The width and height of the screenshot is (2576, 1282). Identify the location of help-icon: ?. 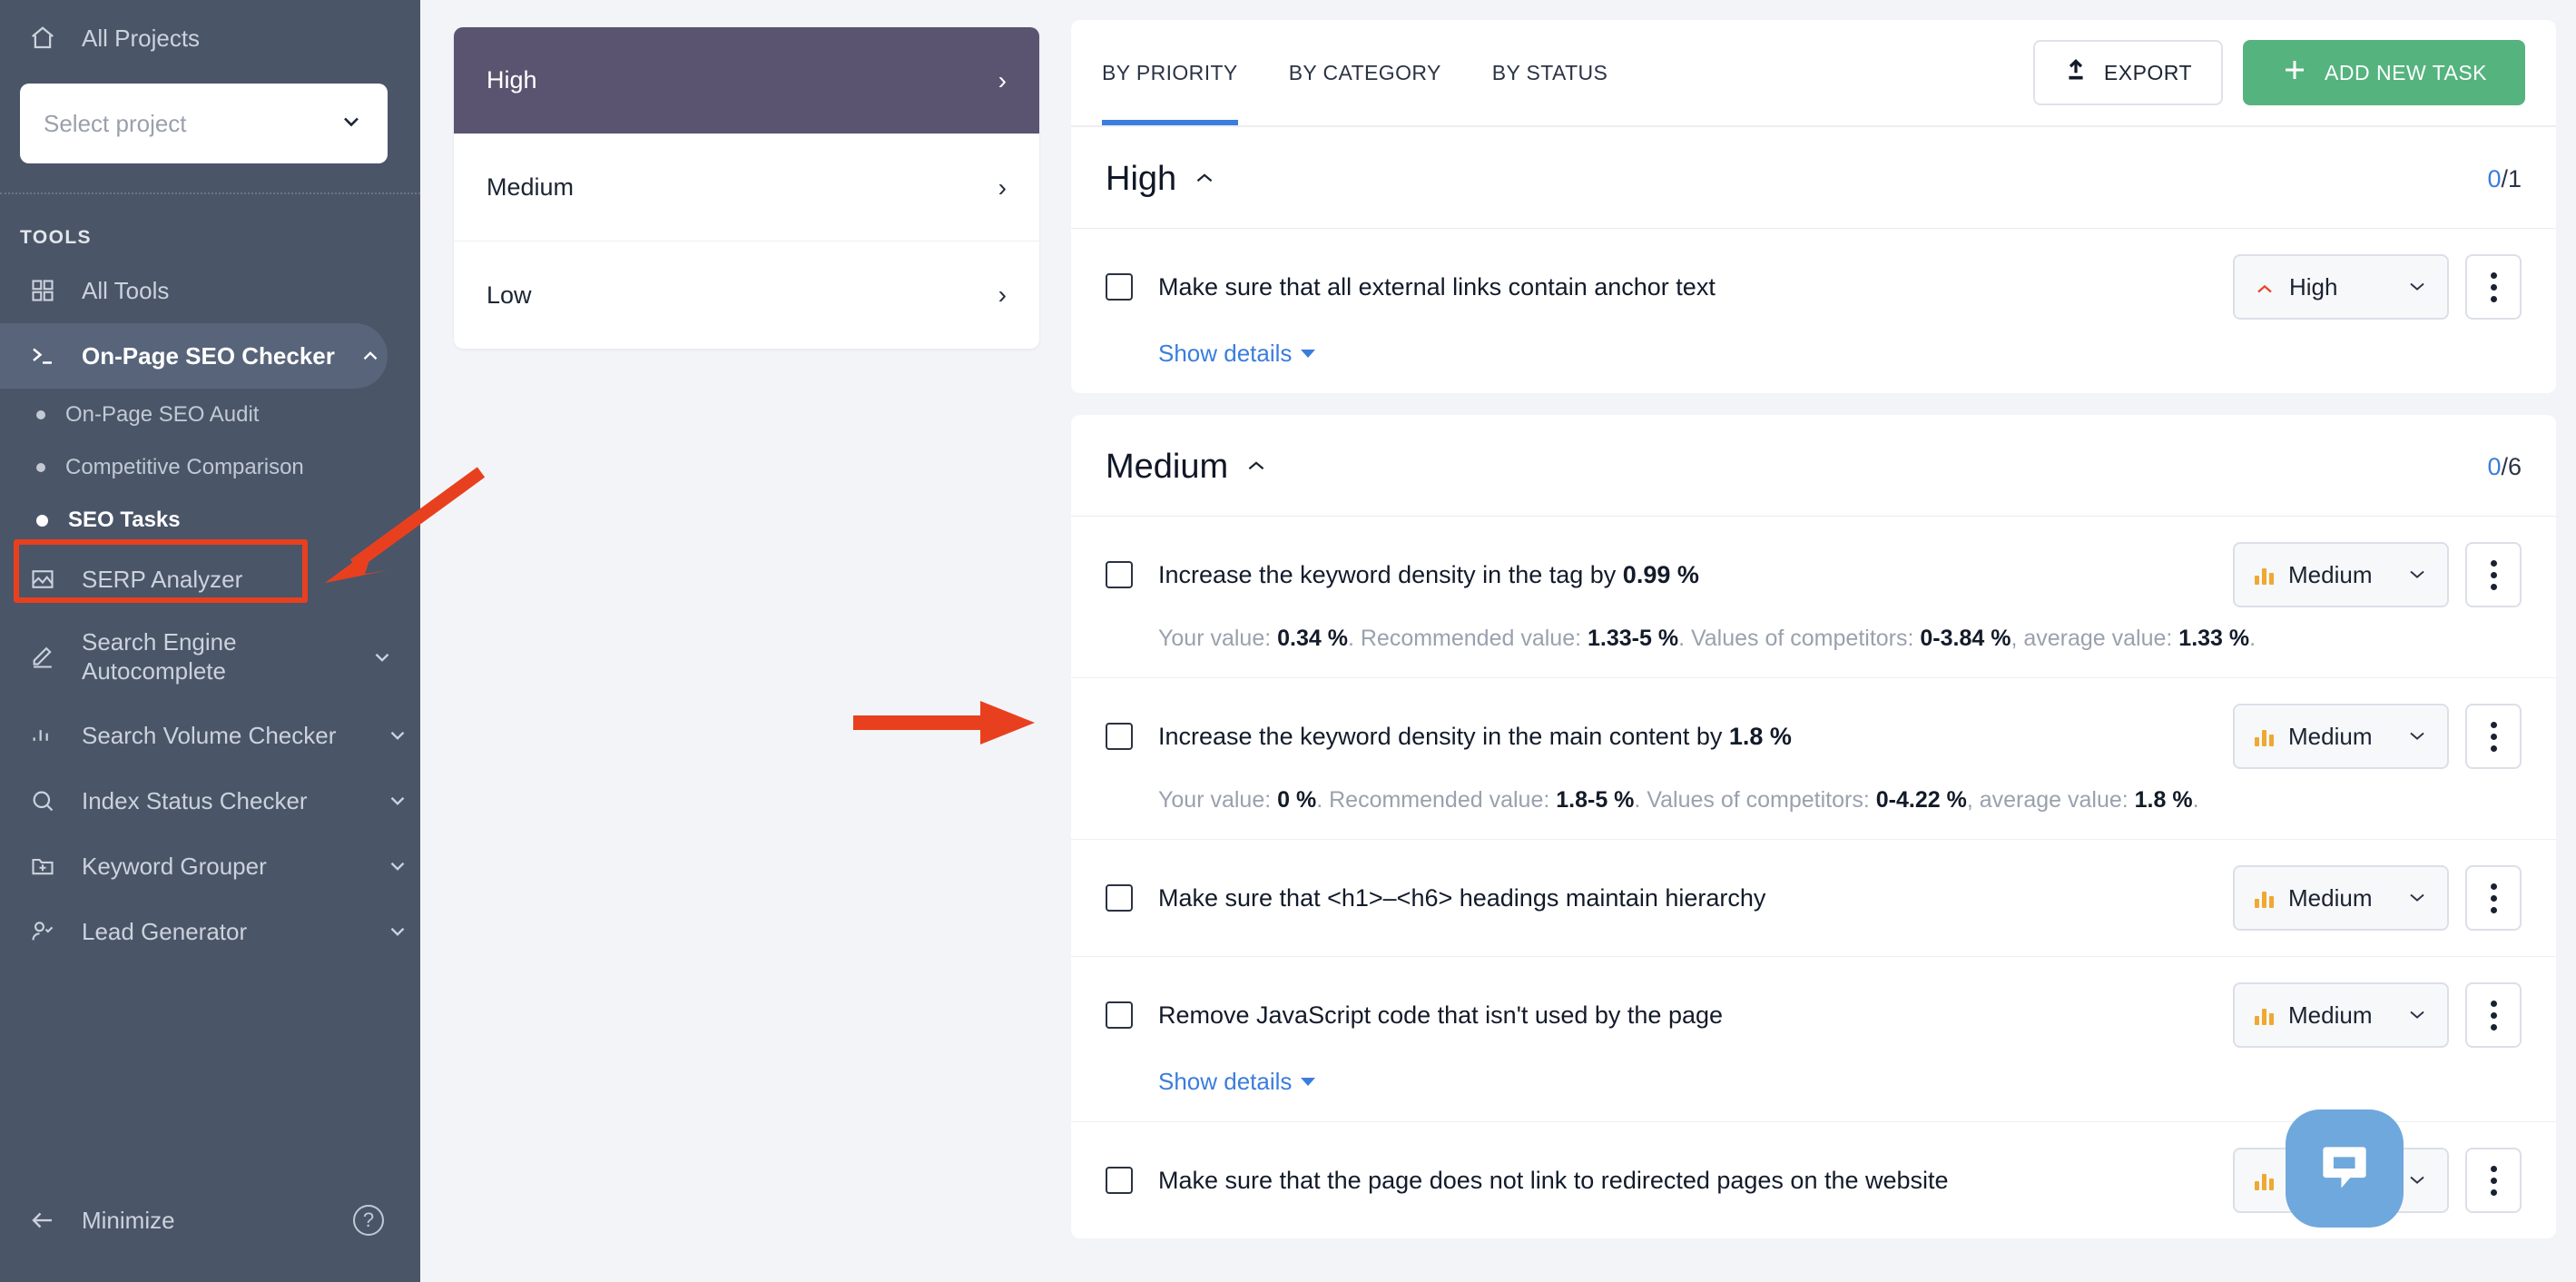
(368, 1220).